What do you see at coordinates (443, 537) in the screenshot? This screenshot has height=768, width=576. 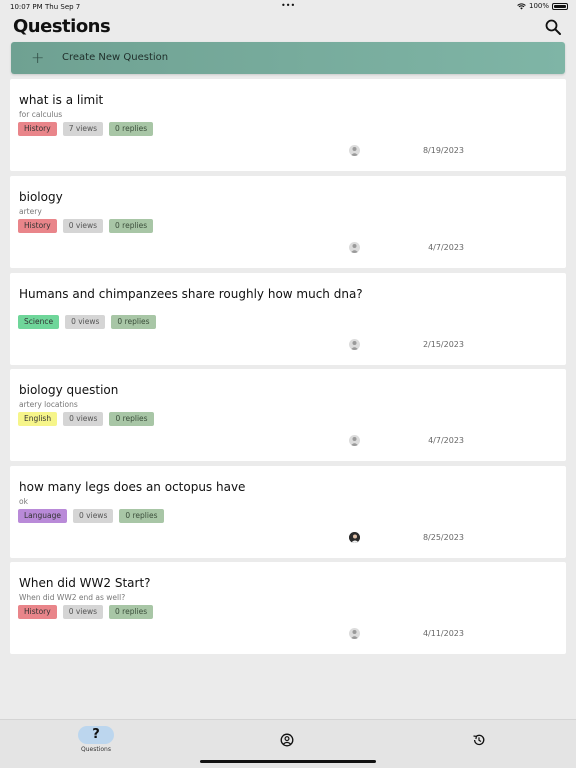 I see `question-date: 8/25/2023` at bounding box center [443, 537].